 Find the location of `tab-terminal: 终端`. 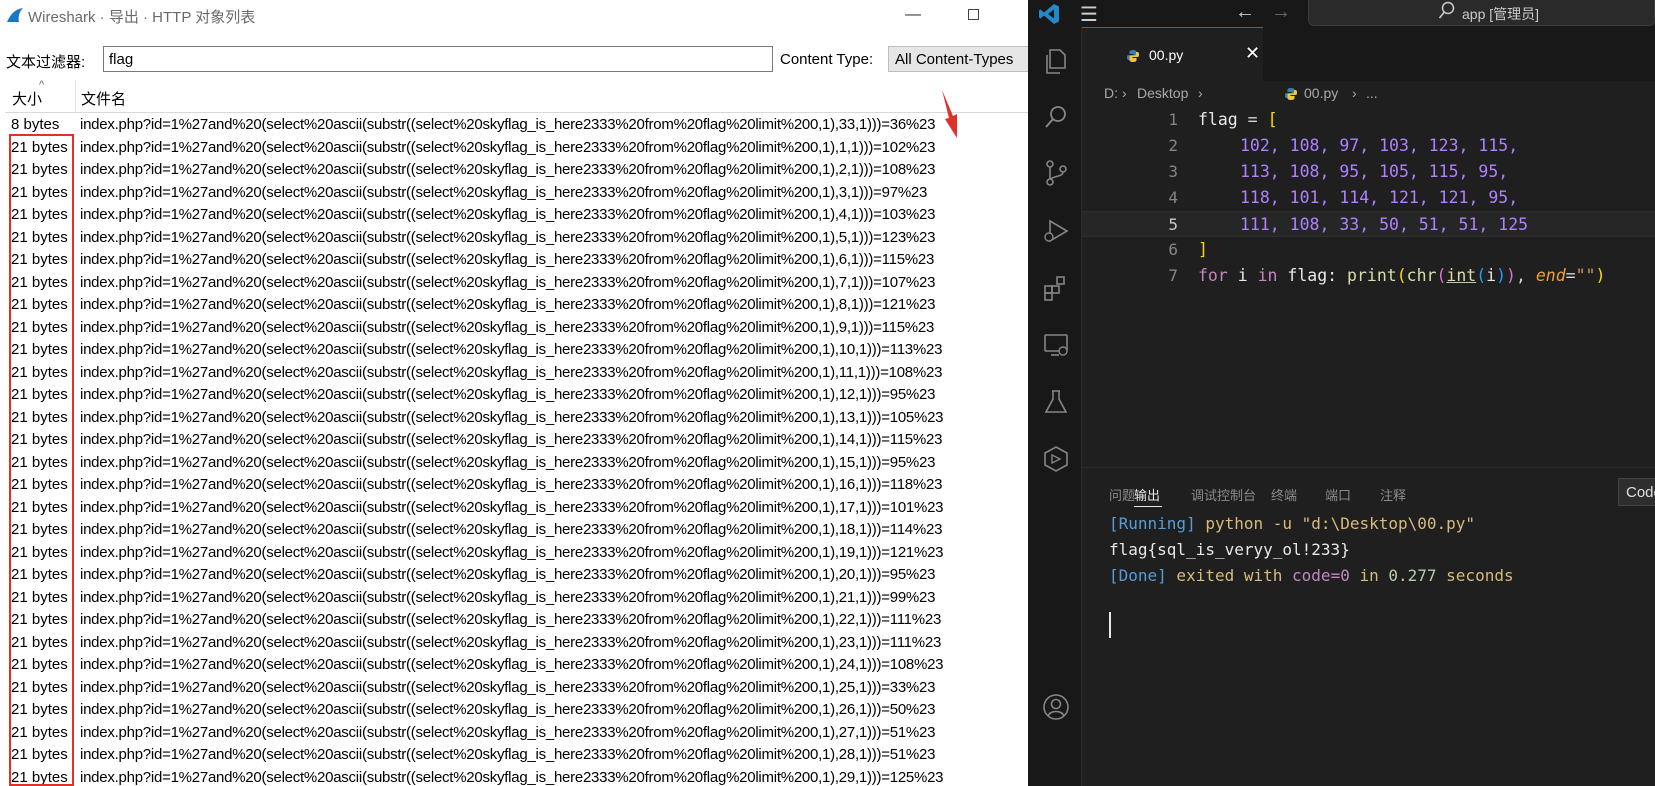

tab-terminal: 终端 is located at coordinates (1284, 494).